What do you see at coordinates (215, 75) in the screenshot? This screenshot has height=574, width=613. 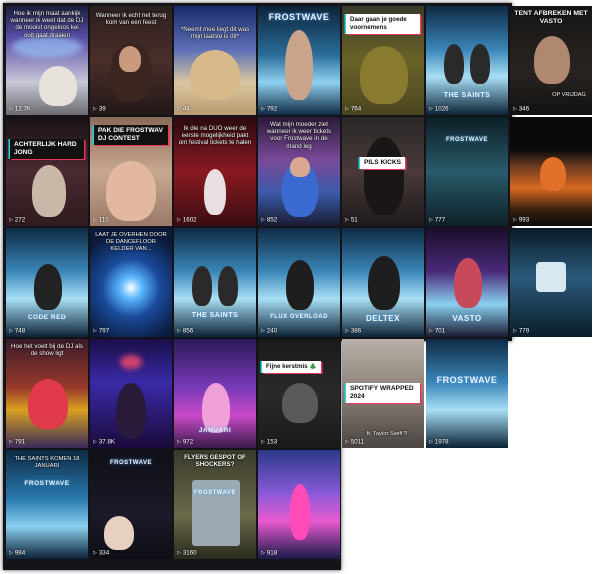 I see `cat-image` at bounding box center [215, 75].